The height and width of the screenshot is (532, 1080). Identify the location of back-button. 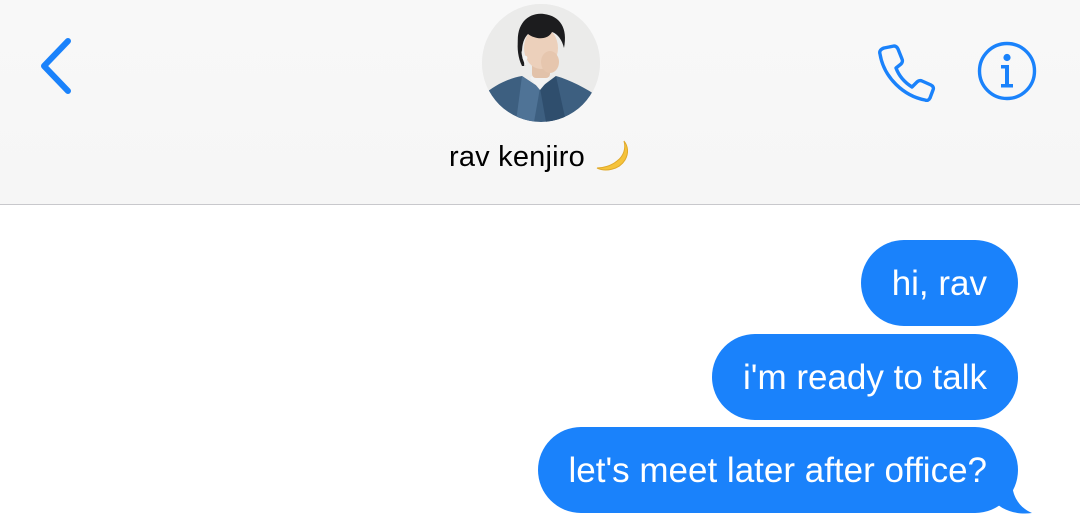
(56, 66).